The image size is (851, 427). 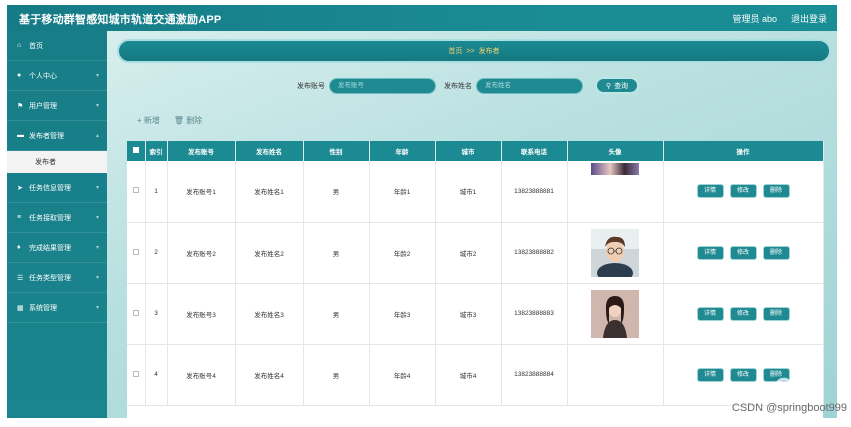 What do you see at coordinates (20, 278) in the screenshot?
I see `sliders-icon: ☰` at bounding box center [20, 278].